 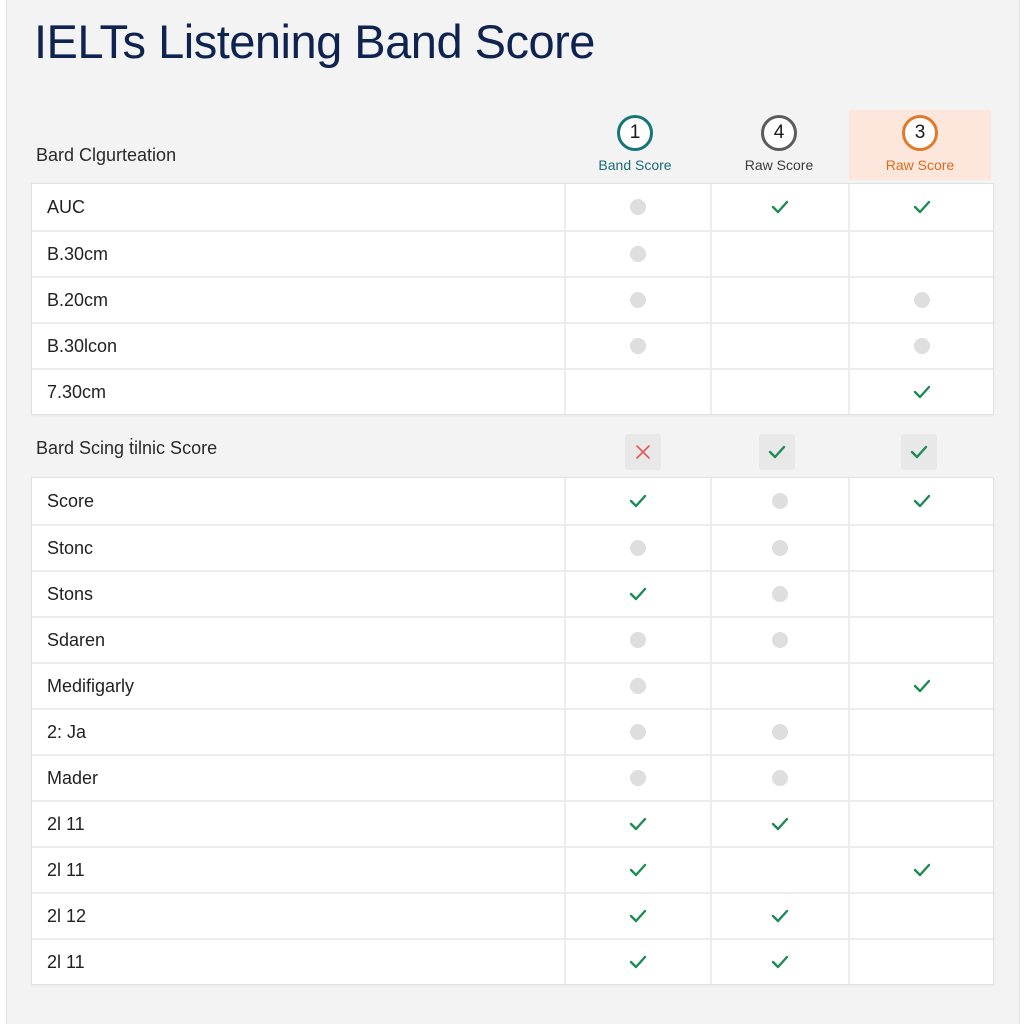 I want to click on table-row: AUC, so click(x=512, y=207).